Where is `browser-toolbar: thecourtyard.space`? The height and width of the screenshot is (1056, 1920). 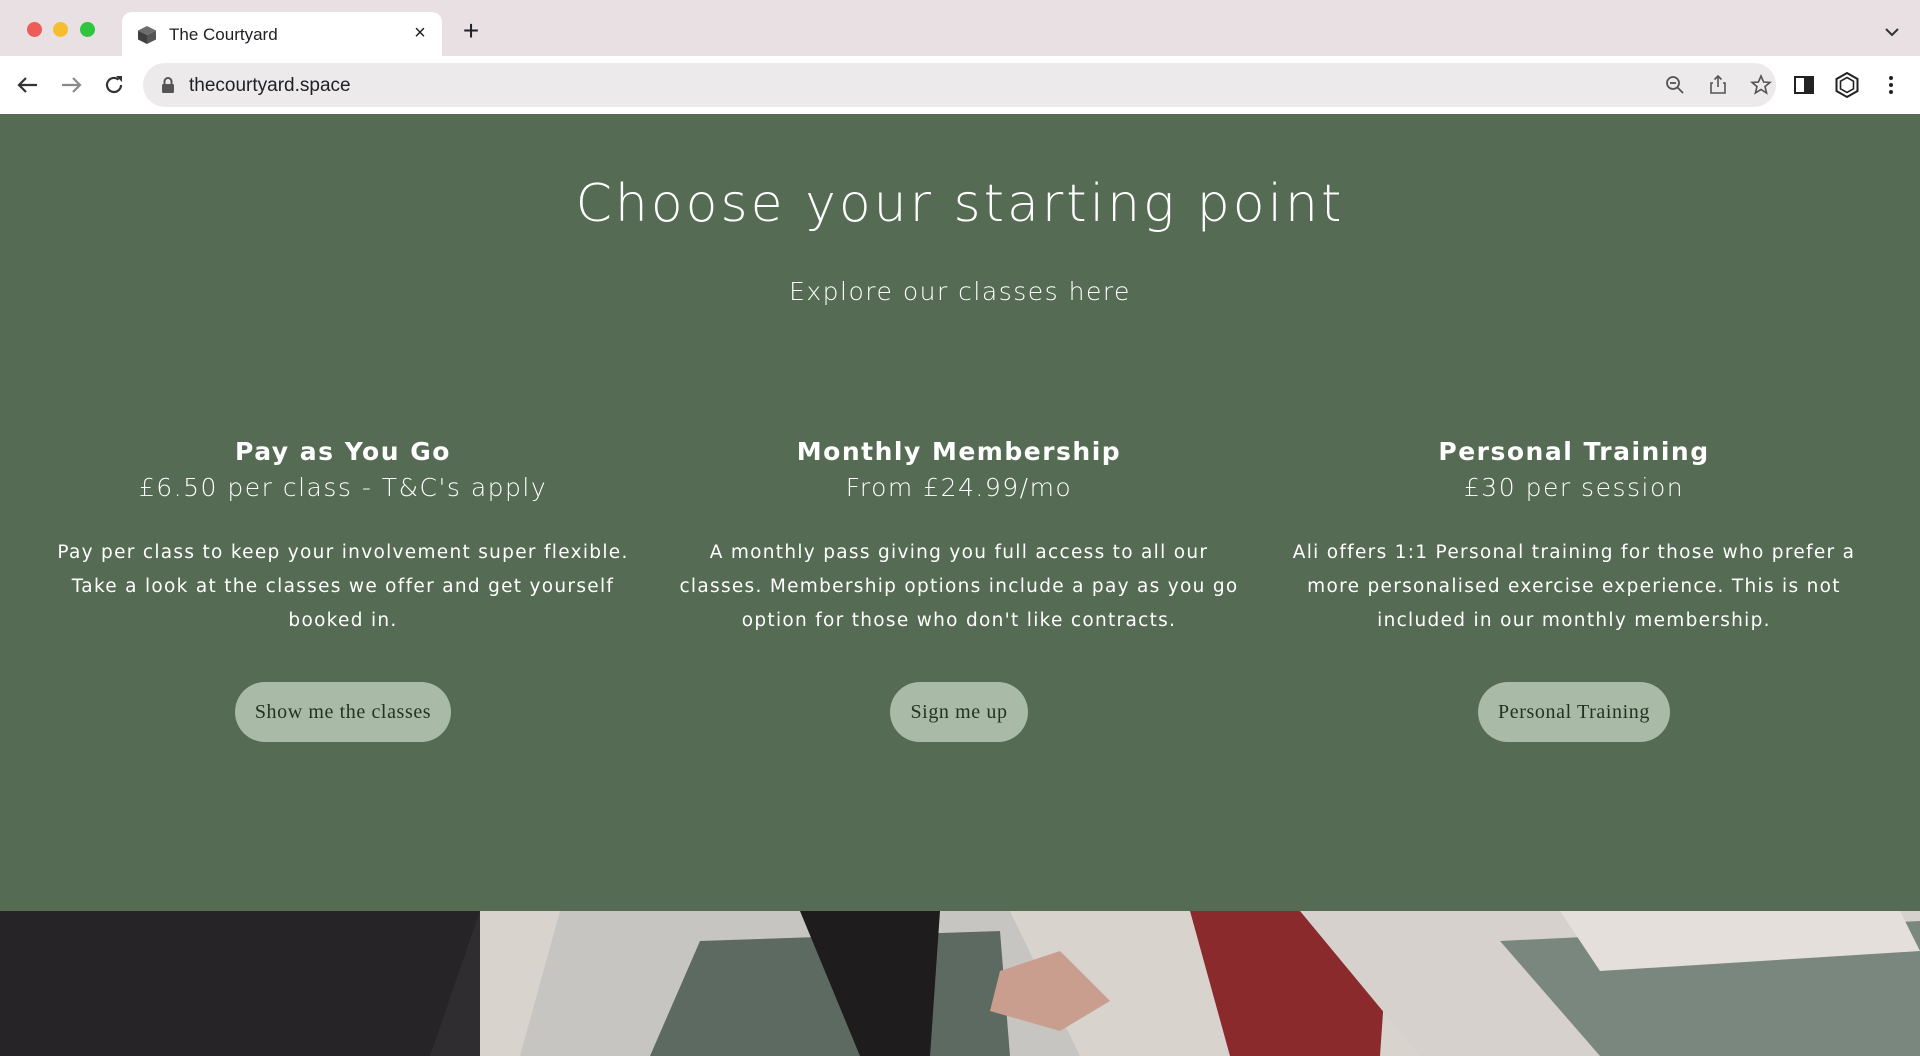 browser-toolbar: thecourtyard.space is located at coordinates (960, 85).